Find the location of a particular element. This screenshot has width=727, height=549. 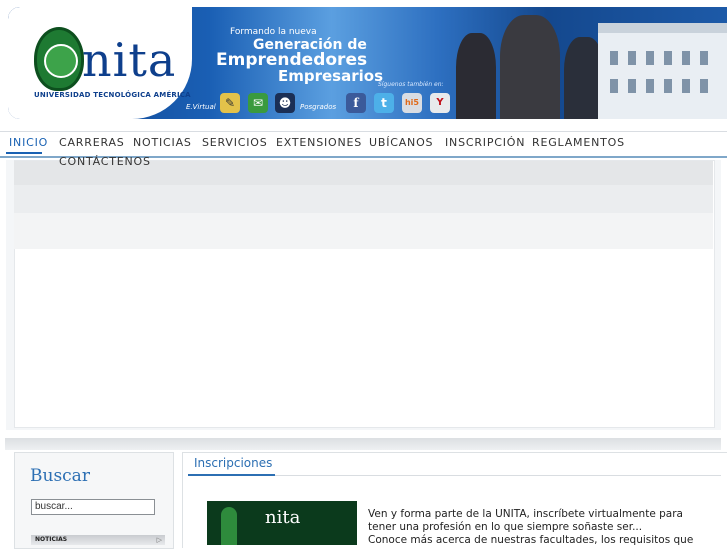

posgrados-label: Posgrados is located at coordinates (318, 107).